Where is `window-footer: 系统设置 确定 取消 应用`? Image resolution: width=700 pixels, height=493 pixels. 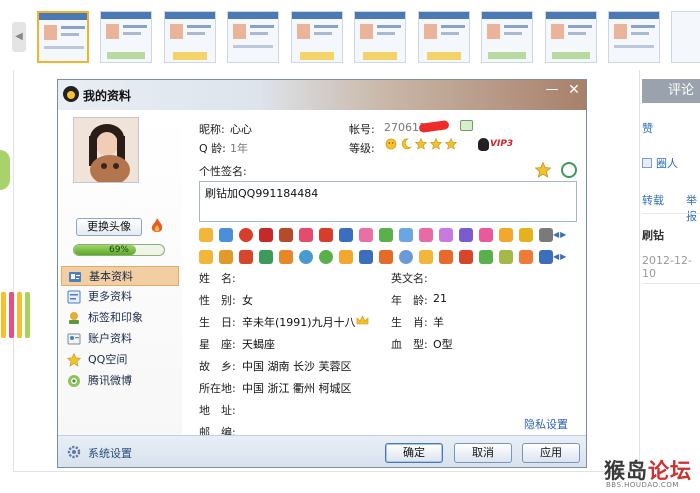
window-footer: 系统设置 确定 取消 应用 is located at coordinates (322, 451).